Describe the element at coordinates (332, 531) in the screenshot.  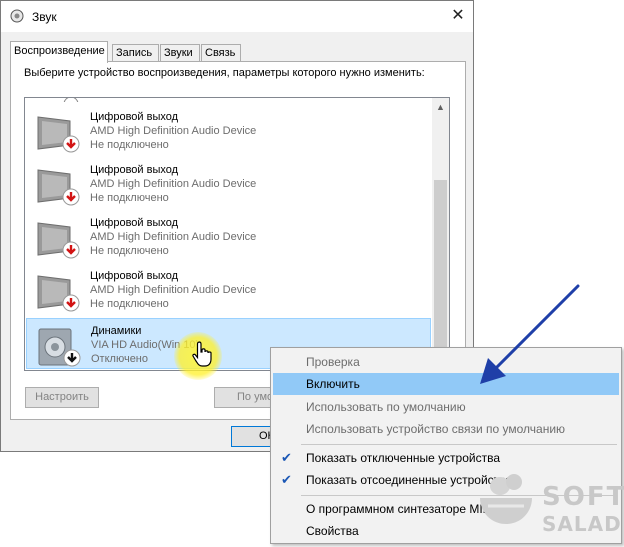
I see `menu-item-label: Свойства` at that location.